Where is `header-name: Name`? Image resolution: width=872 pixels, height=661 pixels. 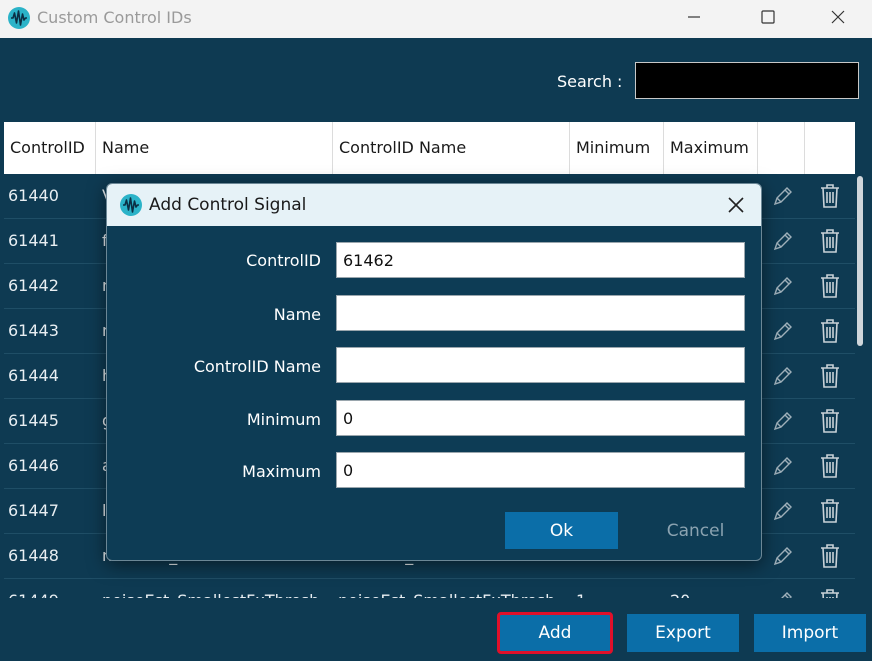
header-name: Name is located at coordinates (214, 148).